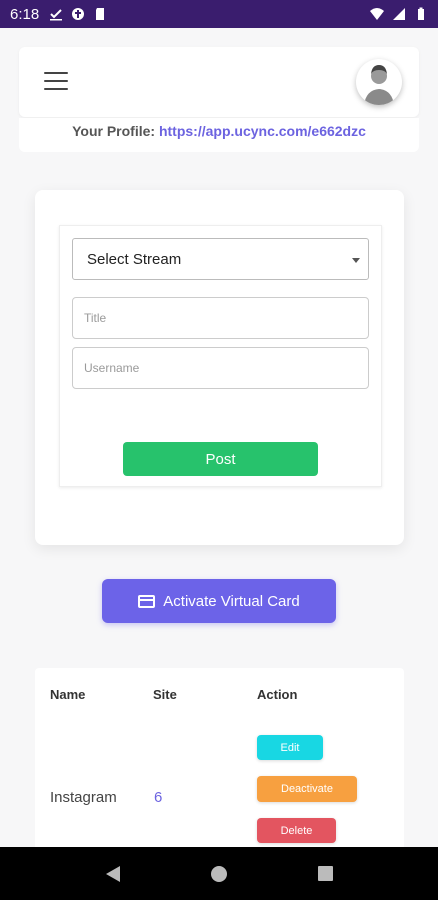 Image resolution: width=438 pixels, height=900 pixels. I want to click on wifi-icon, so click(377, 14).